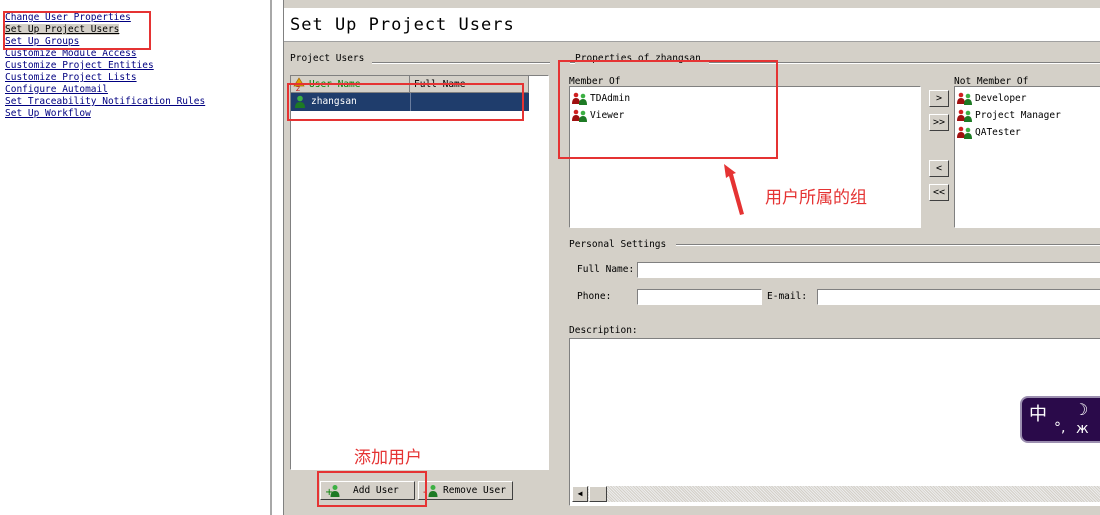 This screenshot has width=1100, height=515. Describe the element at coordinates (1018, 115) in the screenshot. I see `group-name: Project Manager` at that location.